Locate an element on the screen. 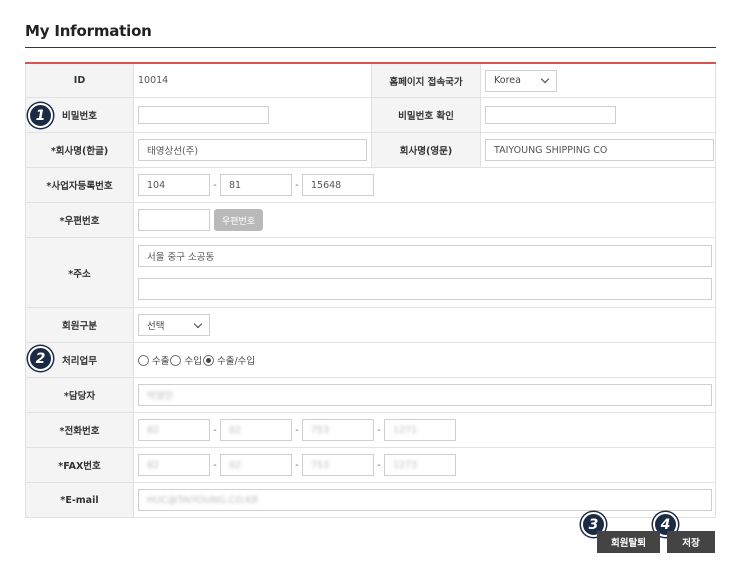  radio-export-import-label: 수출/수입 is located at coordinates (236, 361).